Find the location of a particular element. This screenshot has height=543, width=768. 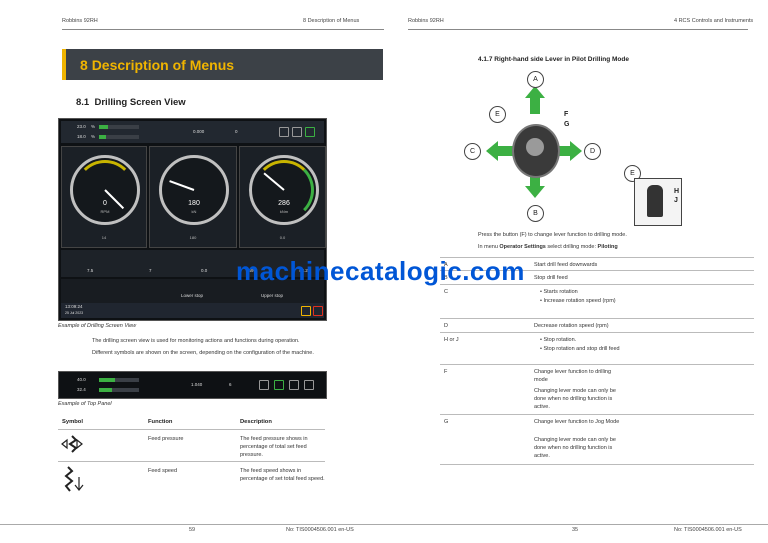

label-d: D is located at coordinates (592, 151).